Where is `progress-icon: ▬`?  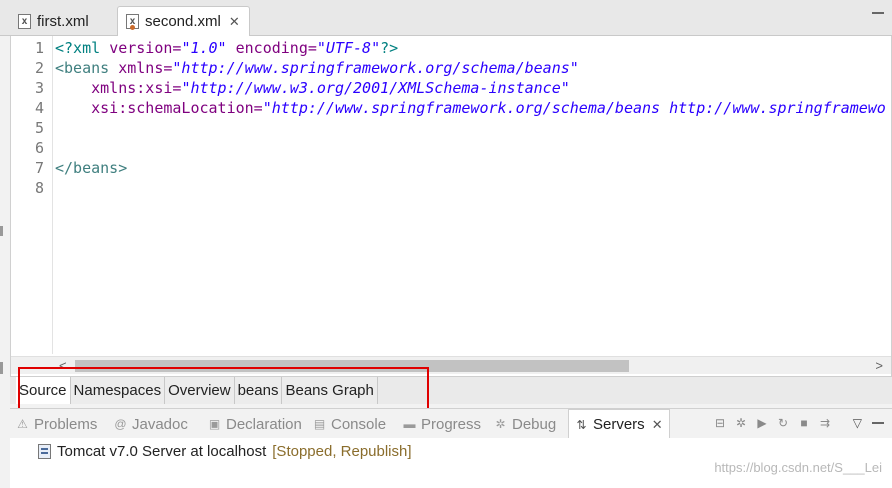 progress-icon: ▬ is located at coordinates (409, 424).